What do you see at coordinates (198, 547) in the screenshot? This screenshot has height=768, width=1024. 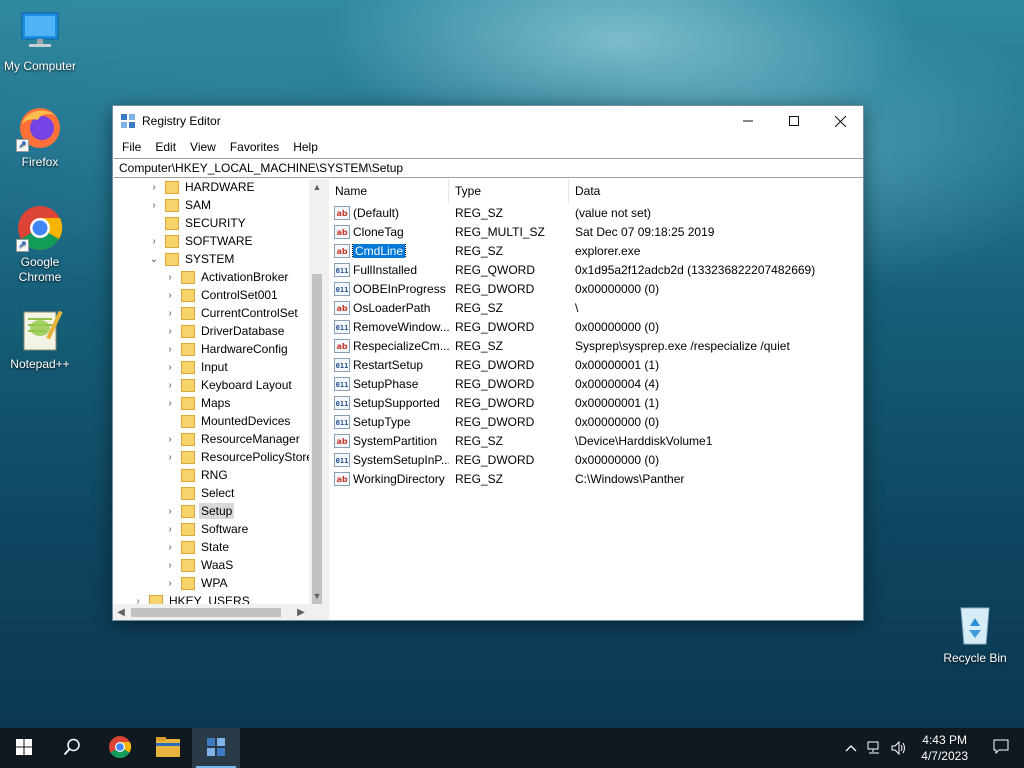 I see `tree-node: › State` at bounding box center [198, 547].